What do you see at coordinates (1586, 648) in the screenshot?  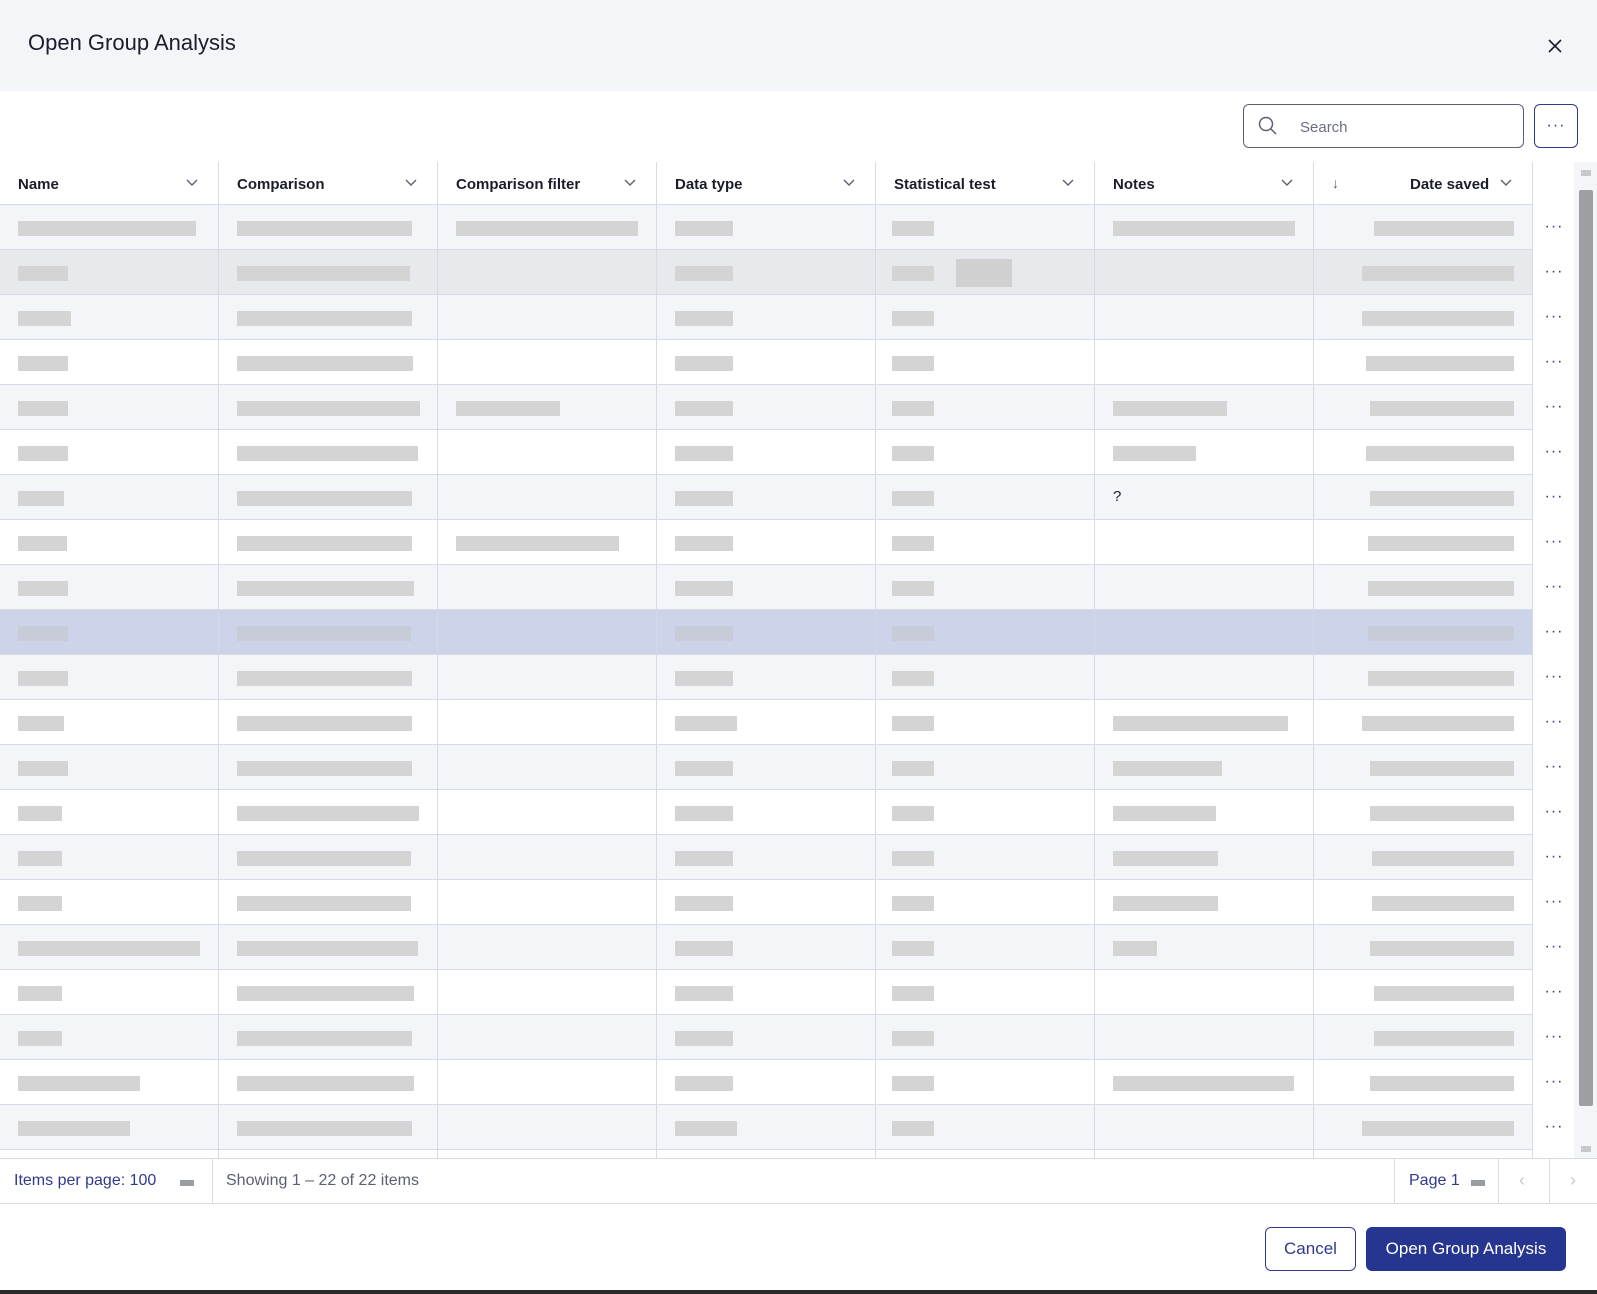 I see `scrollbar-thumb` at bounding box center [1586, 648].